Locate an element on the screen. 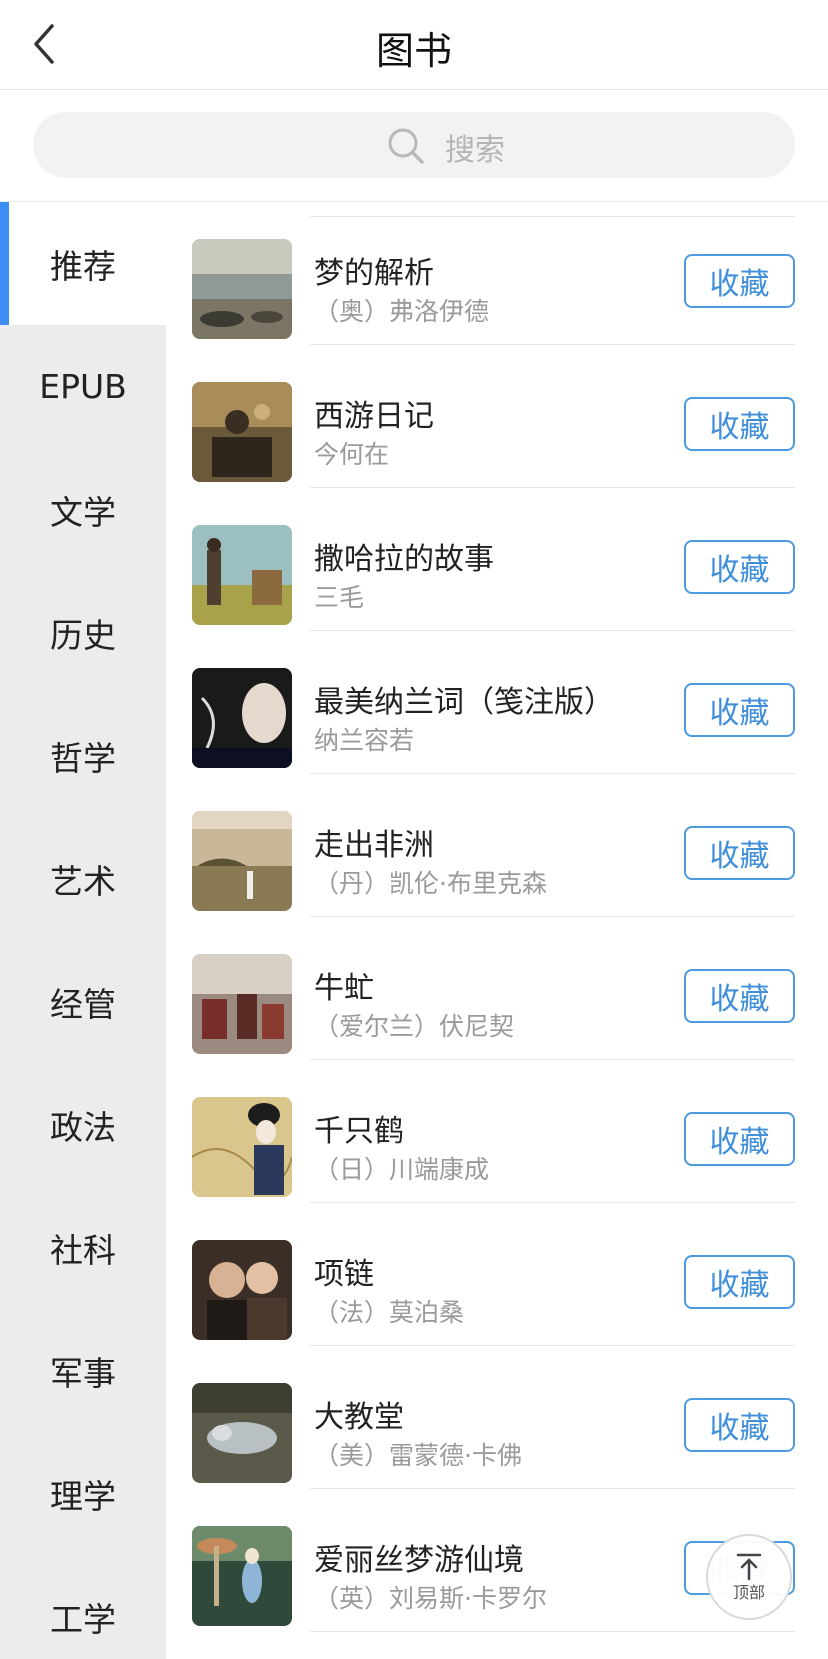 The image size is (828, 1659). header-bar: 图书 is located at coordinates (414, 45).